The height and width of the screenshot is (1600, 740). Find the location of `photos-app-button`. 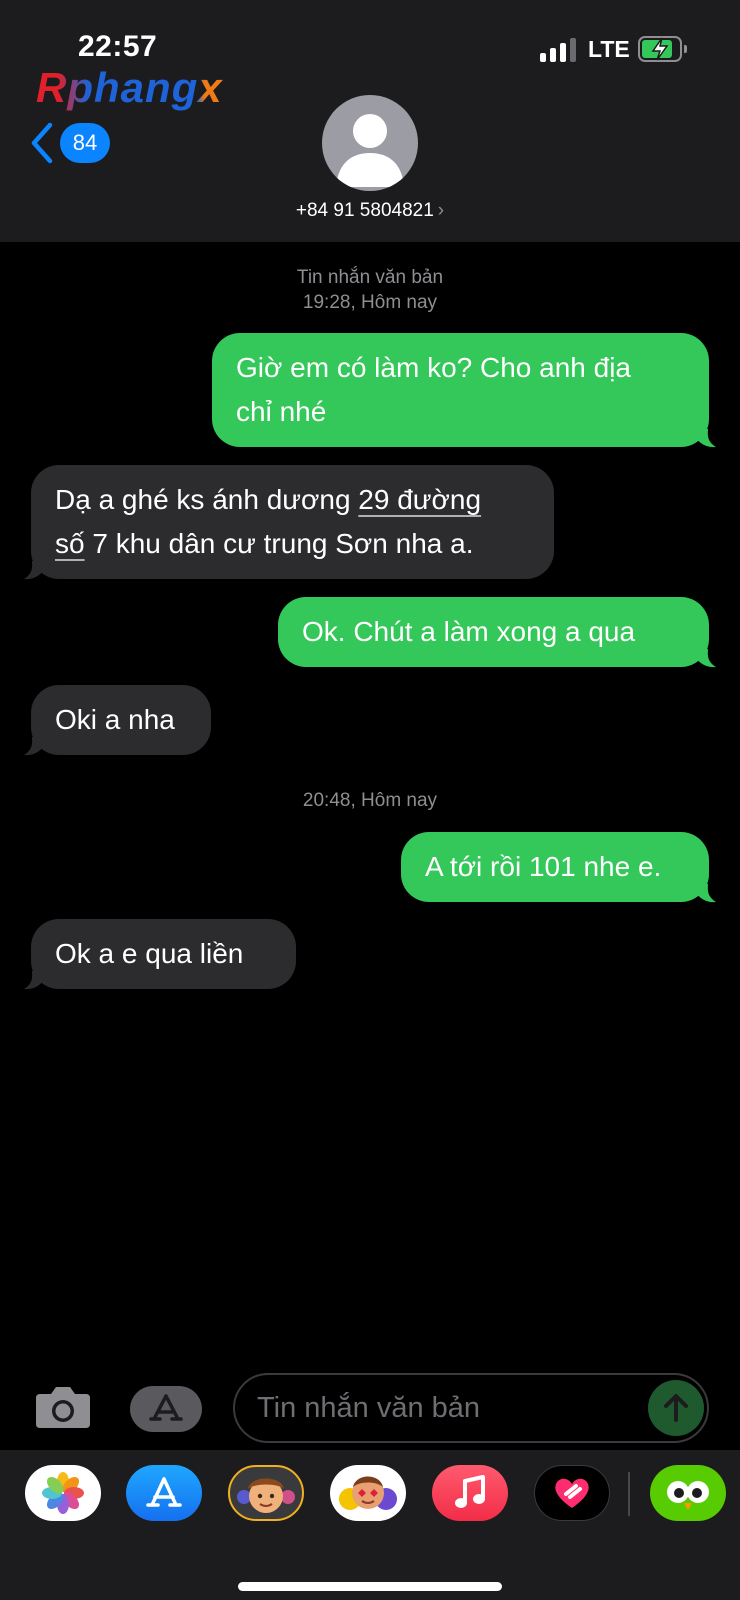

photos-app-button is located at coordinates (63, 1493).